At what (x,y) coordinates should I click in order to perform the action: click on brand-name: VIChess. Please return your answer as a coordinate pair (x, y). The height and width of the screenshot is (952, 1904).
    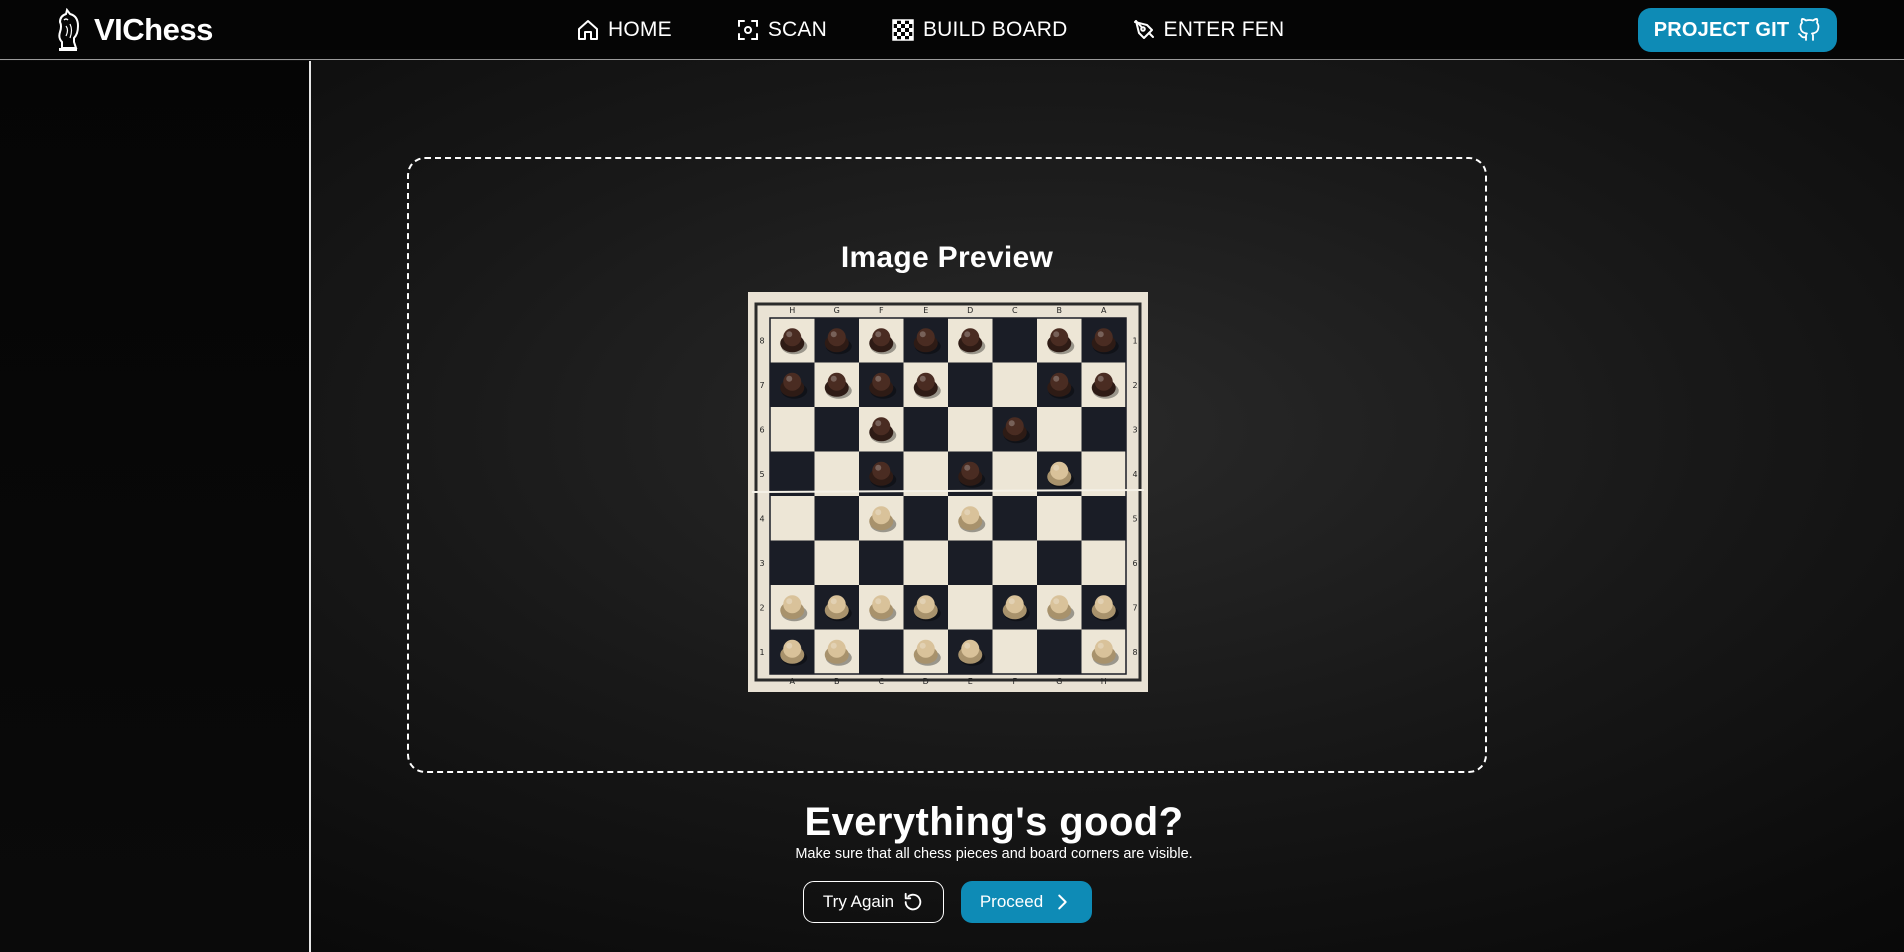
    Looking at the image, I should click on (153, 29).